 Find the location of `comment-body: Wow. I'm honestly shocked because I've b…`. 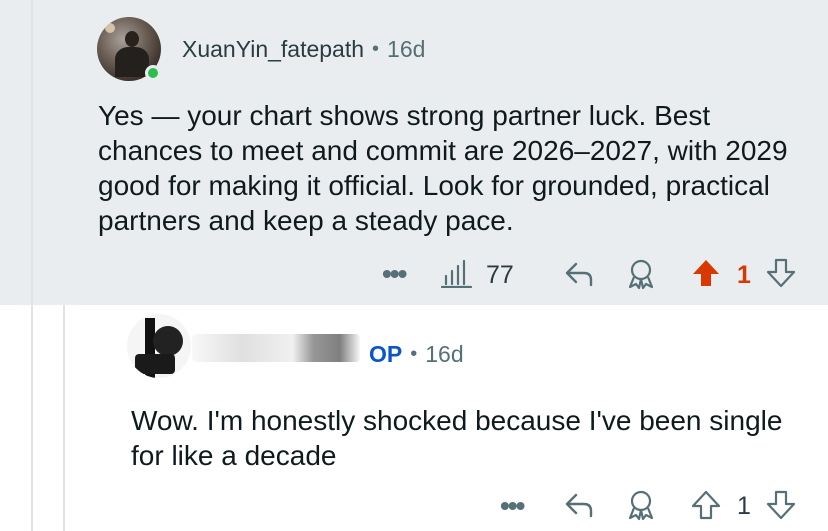

comment-body: Wow. I'm honestly shocked because I've b… is located at coordinates (457, 438).